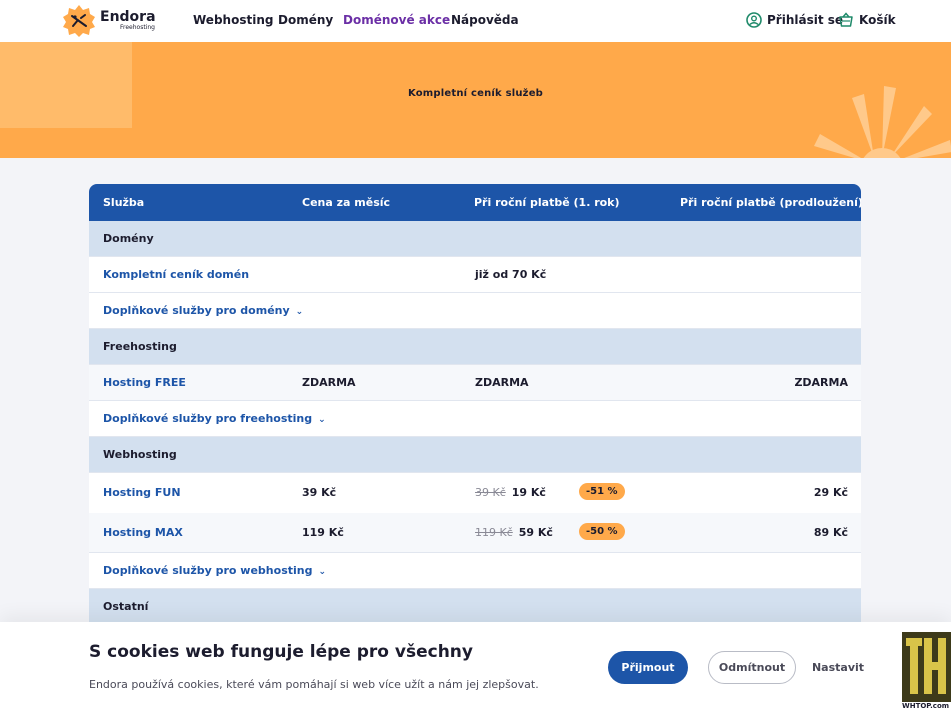 This screenshot has width=951, height=713. What do you see at coordinates (821, 382) in the screenshot?
I see `renewal-price: ZDARMA` at bounding box center [821, 382].